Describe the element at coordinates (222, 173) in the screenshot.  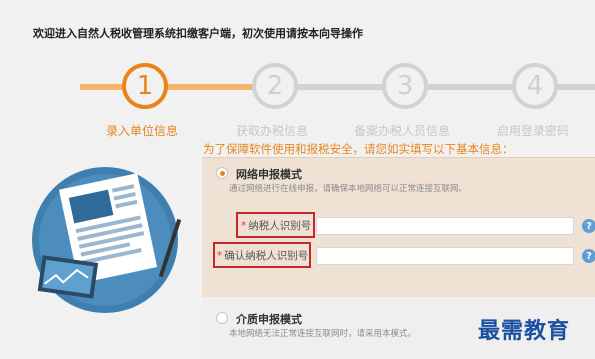
I see `online-mode-radio` at that location.